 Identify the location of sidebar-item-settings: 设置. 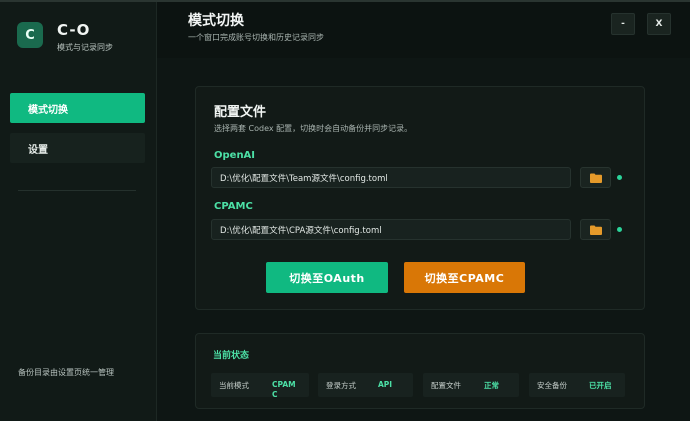
(77, 148).